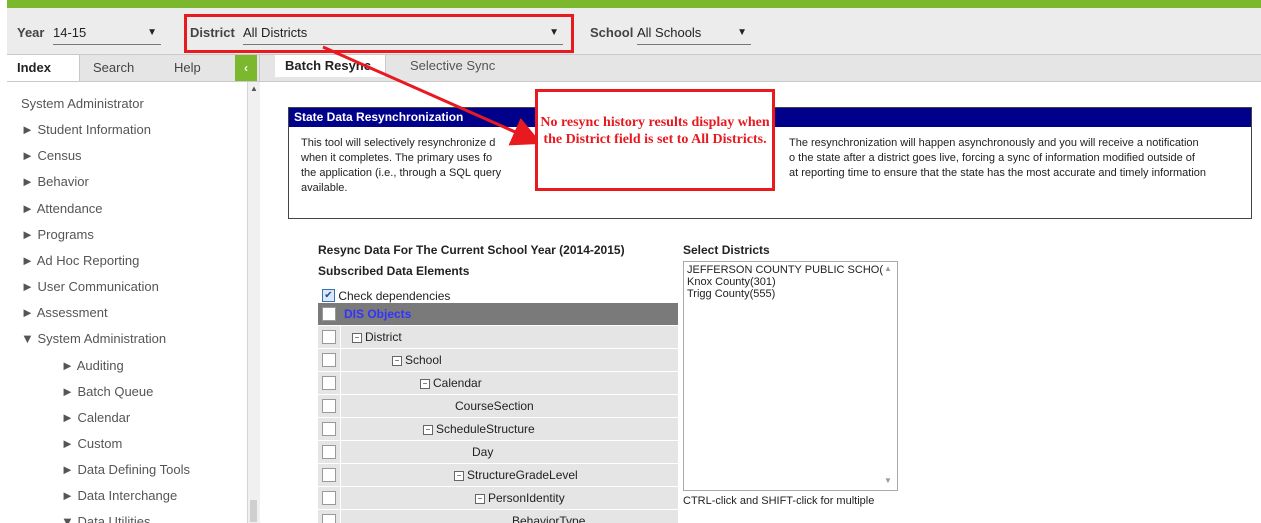 The width and height of the screenshot is (1261, 523). I want to click on sidebar-item-behavior: ► Behavior, so click(55, 181).